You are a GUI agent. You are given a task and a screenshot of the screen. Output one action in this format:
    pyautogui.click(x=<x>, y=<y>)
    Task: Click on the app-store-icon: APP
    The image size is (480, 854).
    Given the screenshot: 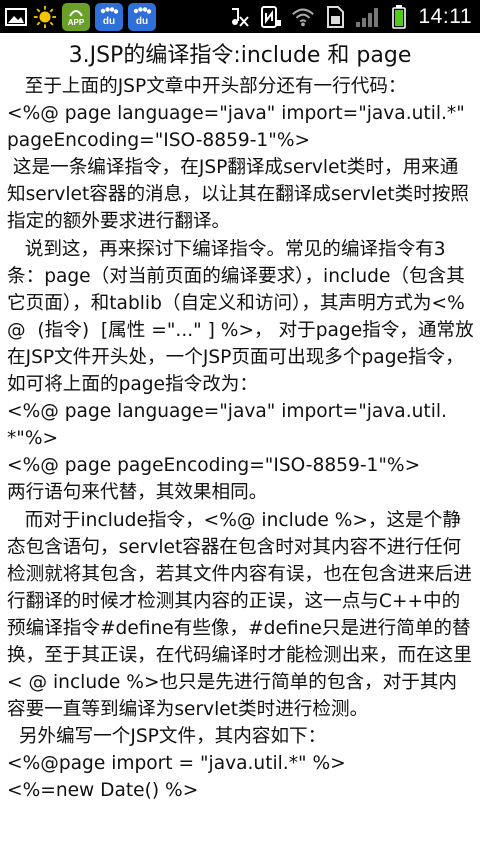 What is the action you would take?
    pyautogui.click(x=76, y=16)
    